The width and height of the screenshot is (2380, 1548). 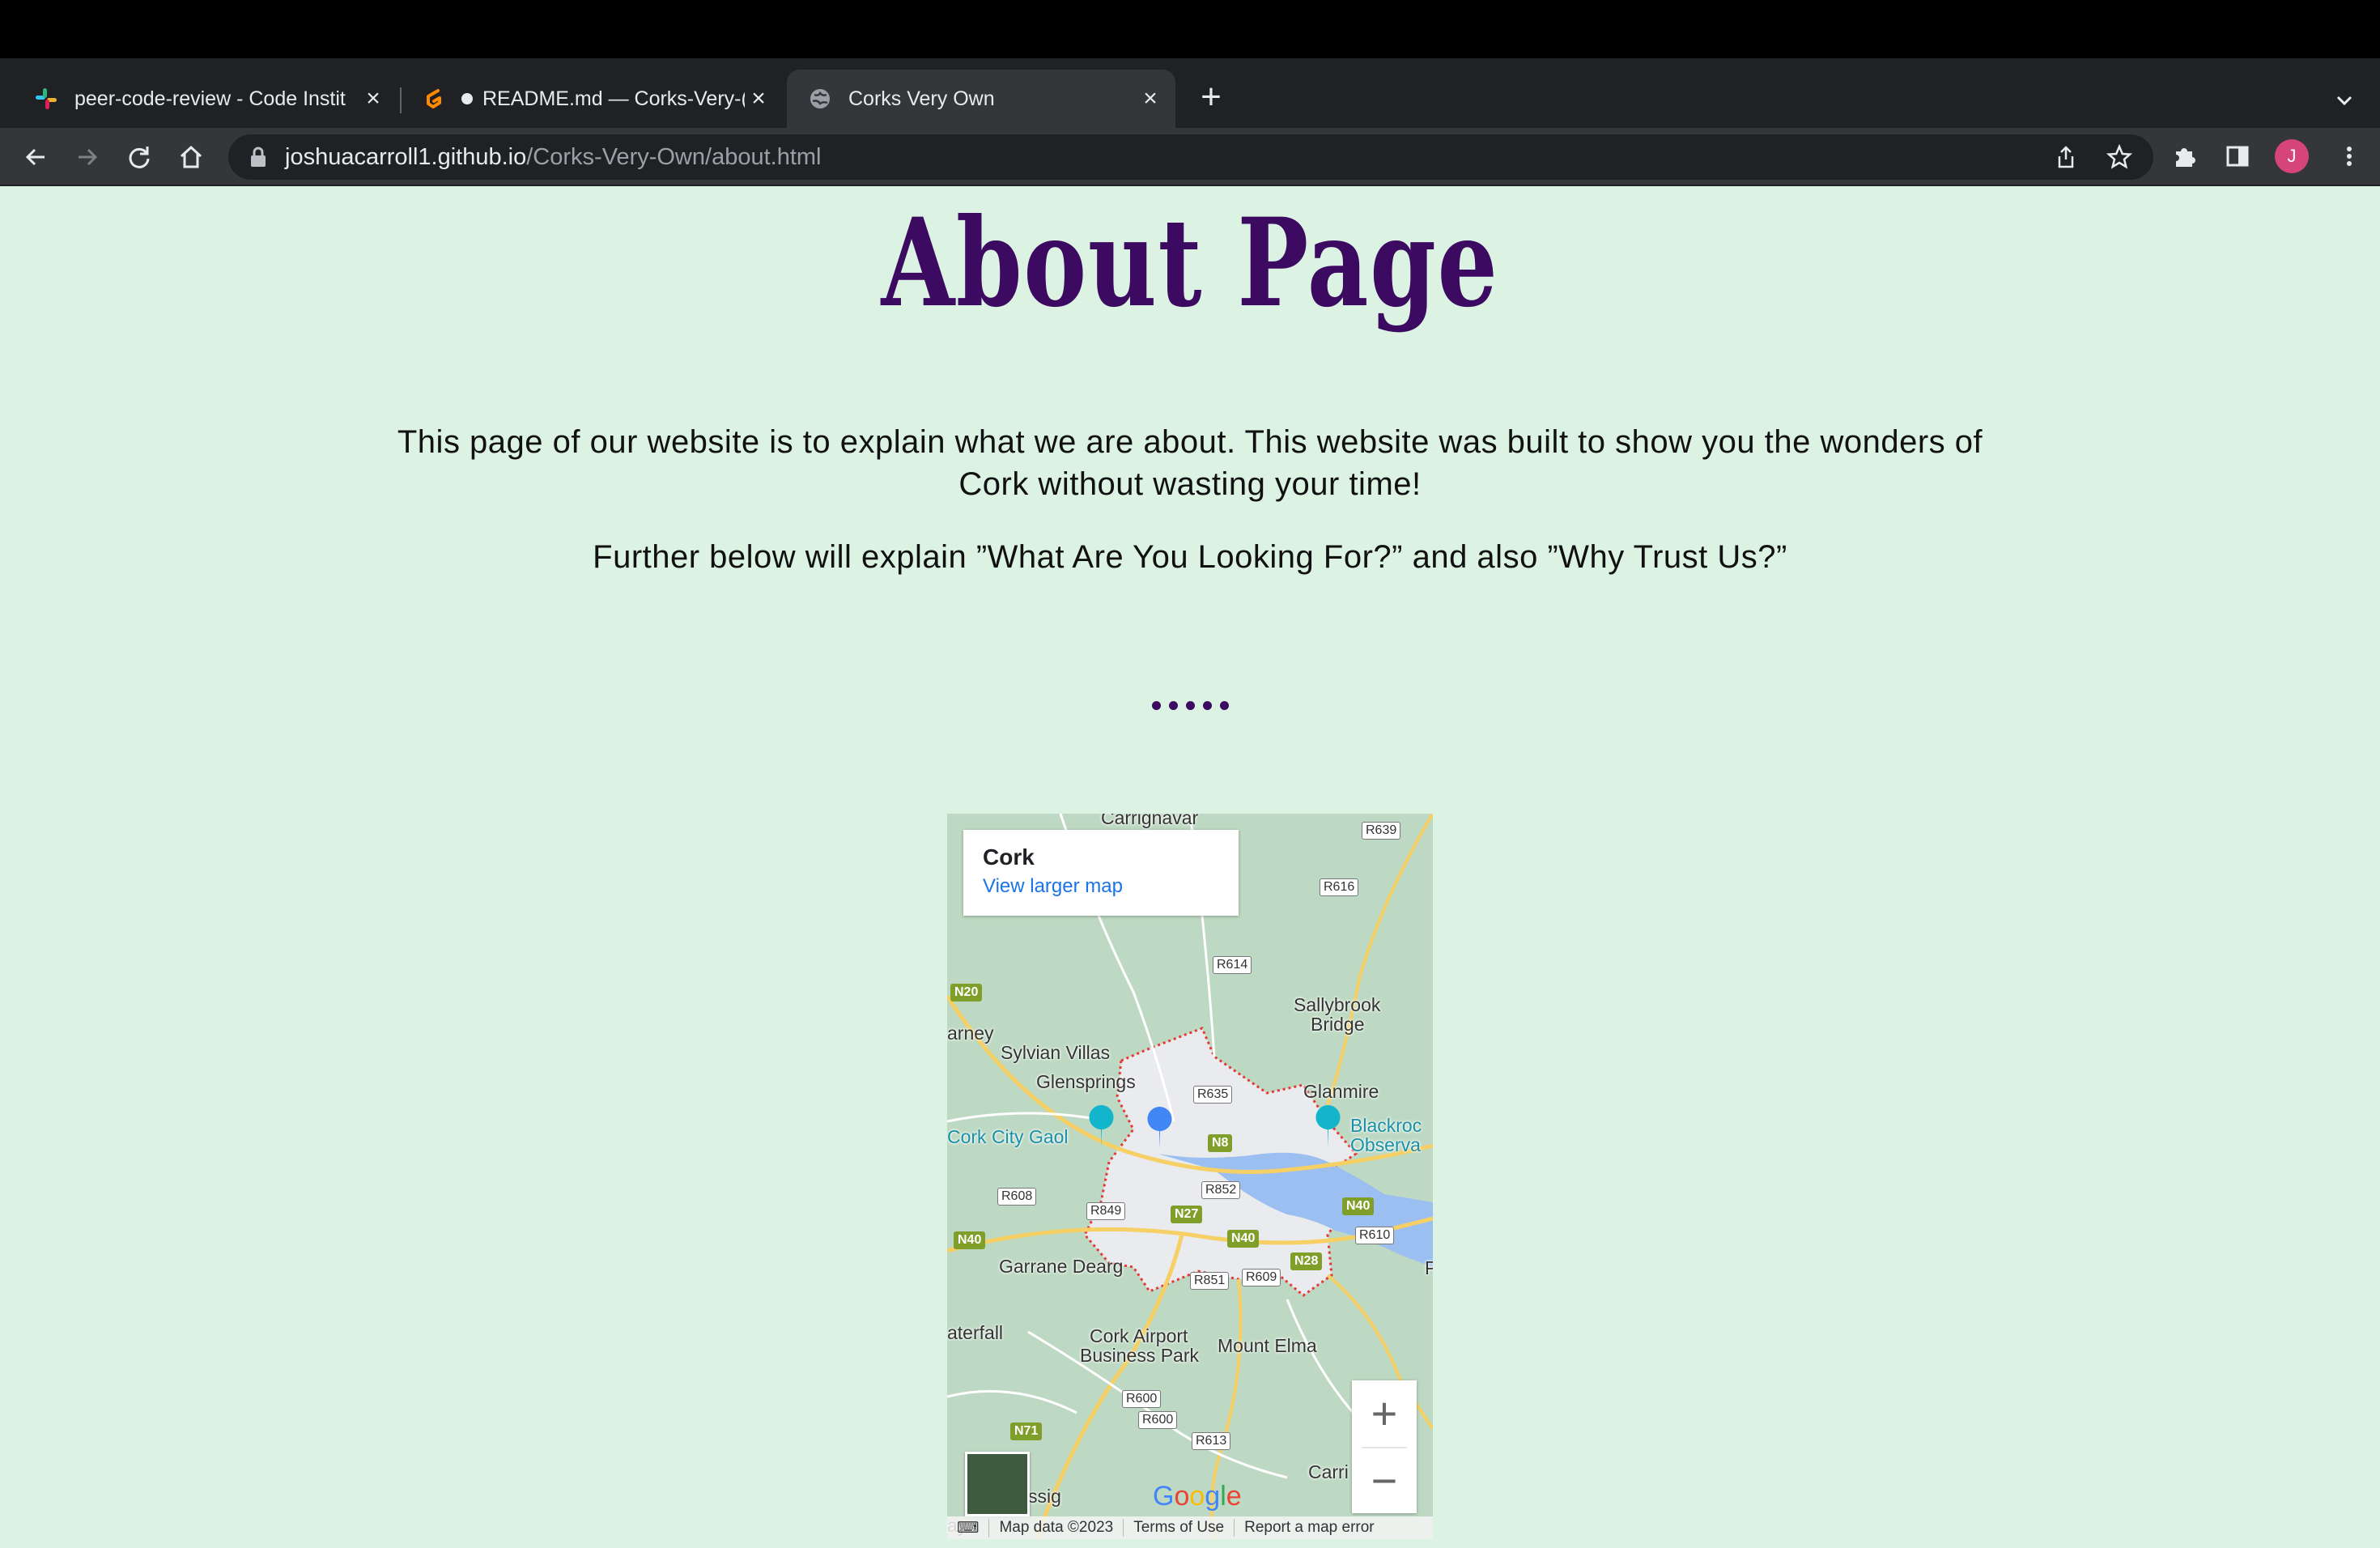 I want to click on tab-peer-code-review: peer-code-review - Code Instit ×, so click(x=203, y=99).